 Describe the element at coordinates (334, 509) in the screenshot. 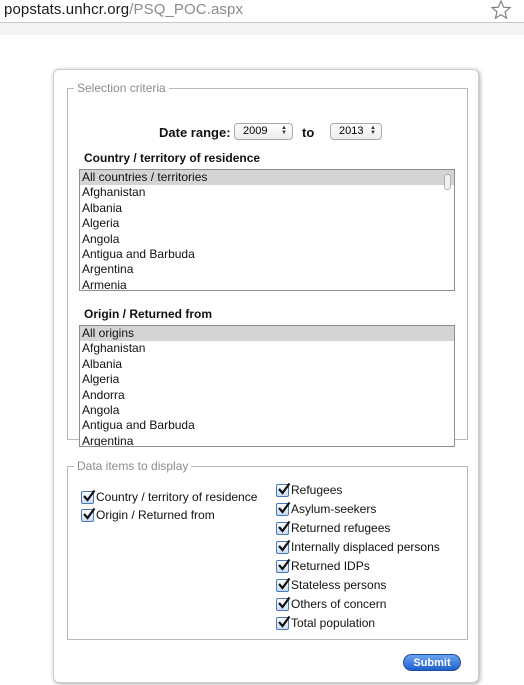

I see `checkbox-label: Asylum-seekers` at that location.